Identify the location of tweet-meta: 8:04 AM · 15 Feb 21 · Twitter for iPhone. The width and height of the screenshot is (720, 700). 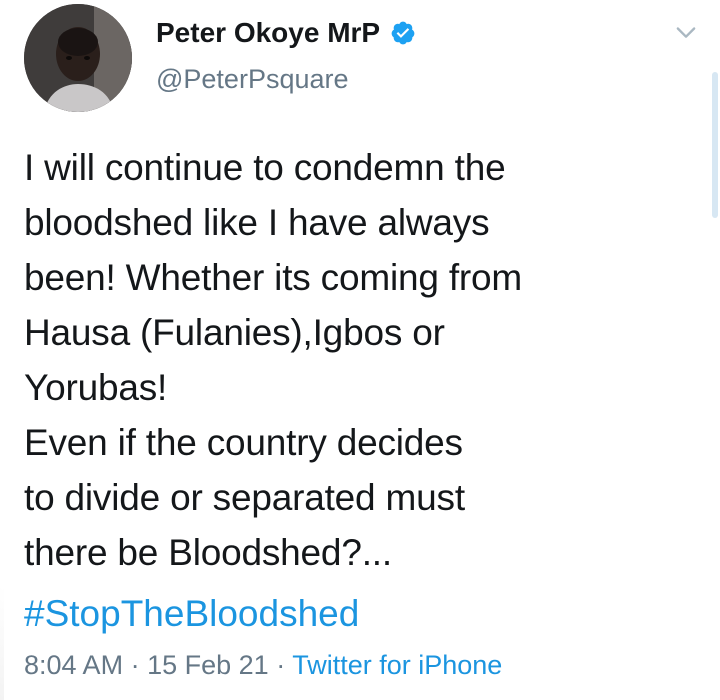
(263, 665).